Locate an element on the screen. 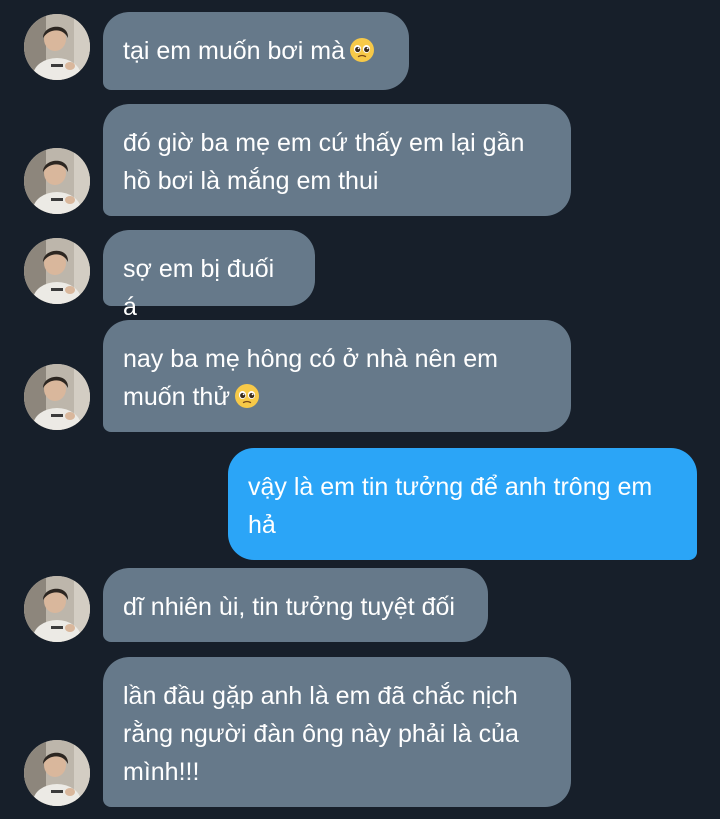 The image size is (720, 819). message-text: tại em muốn bơi mà is located at coordinates (234, 51).